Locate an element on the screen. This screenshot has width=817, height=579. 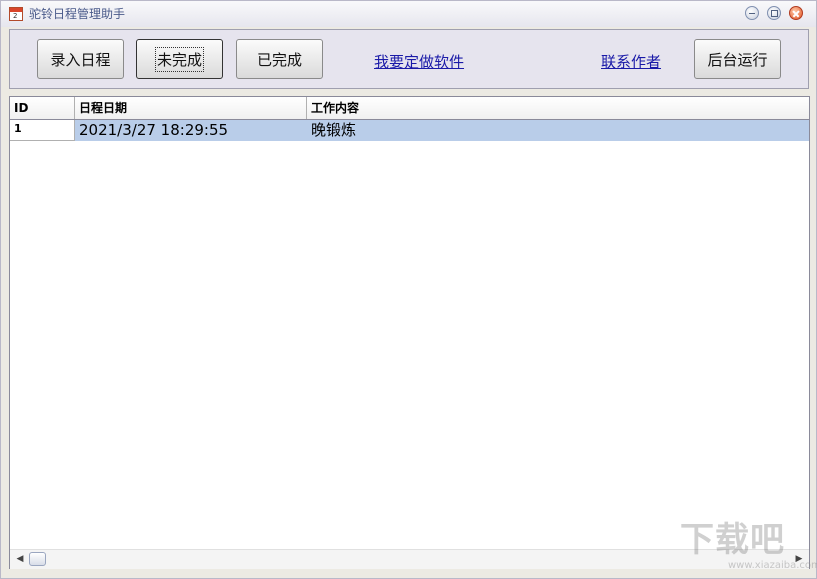
add-schedule-label: 录入日程 is located at coordinates (80, 59).